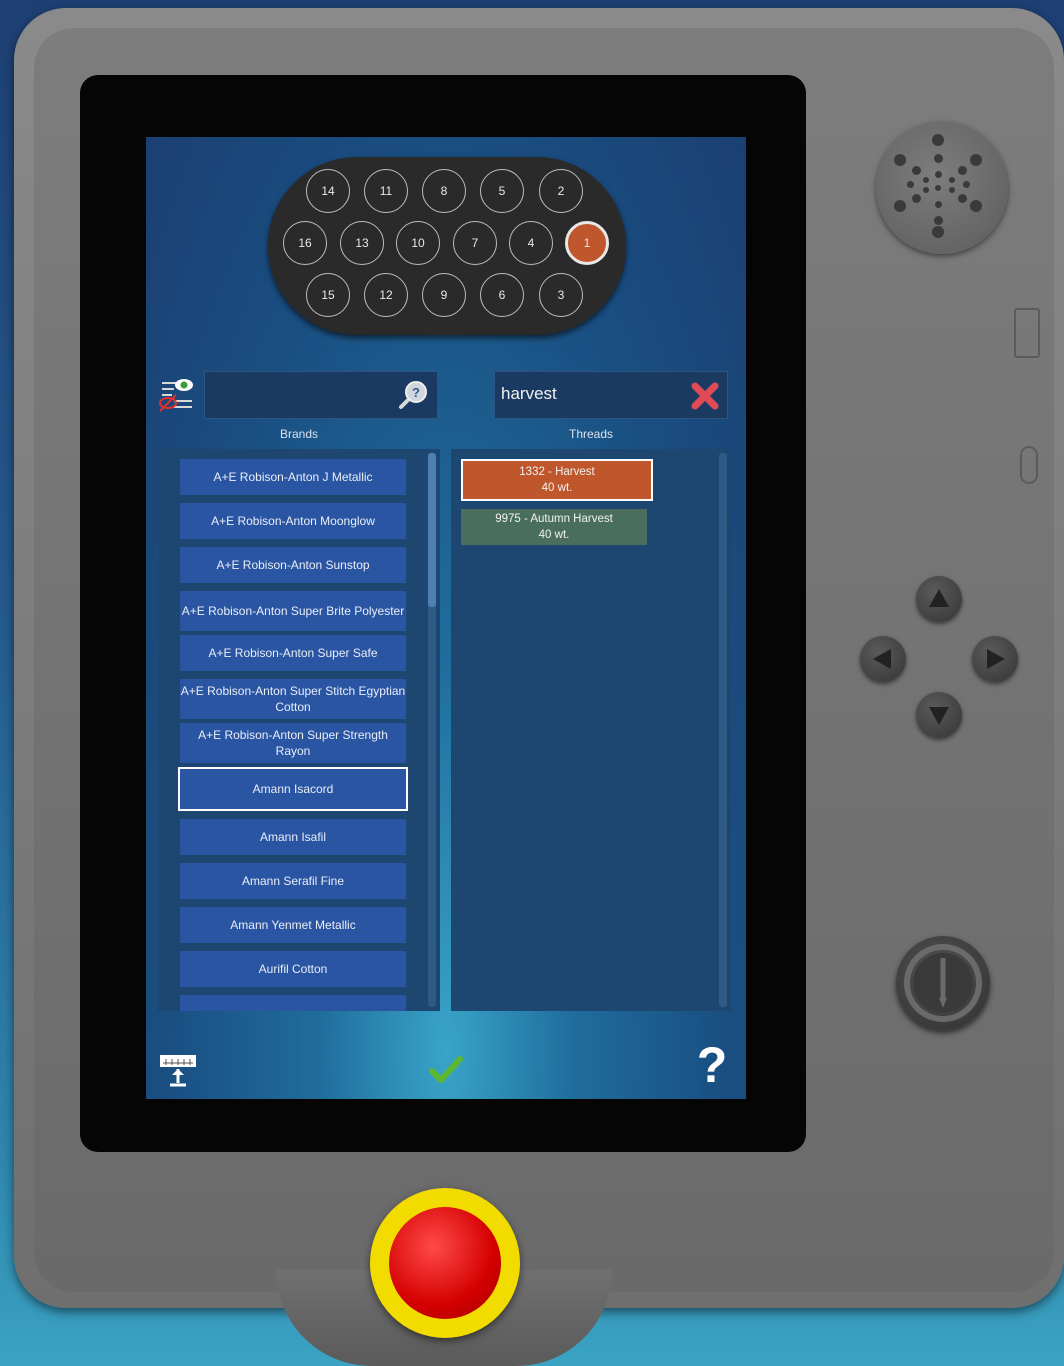  I want to click on arrow-down-icon, so click(939, 716).